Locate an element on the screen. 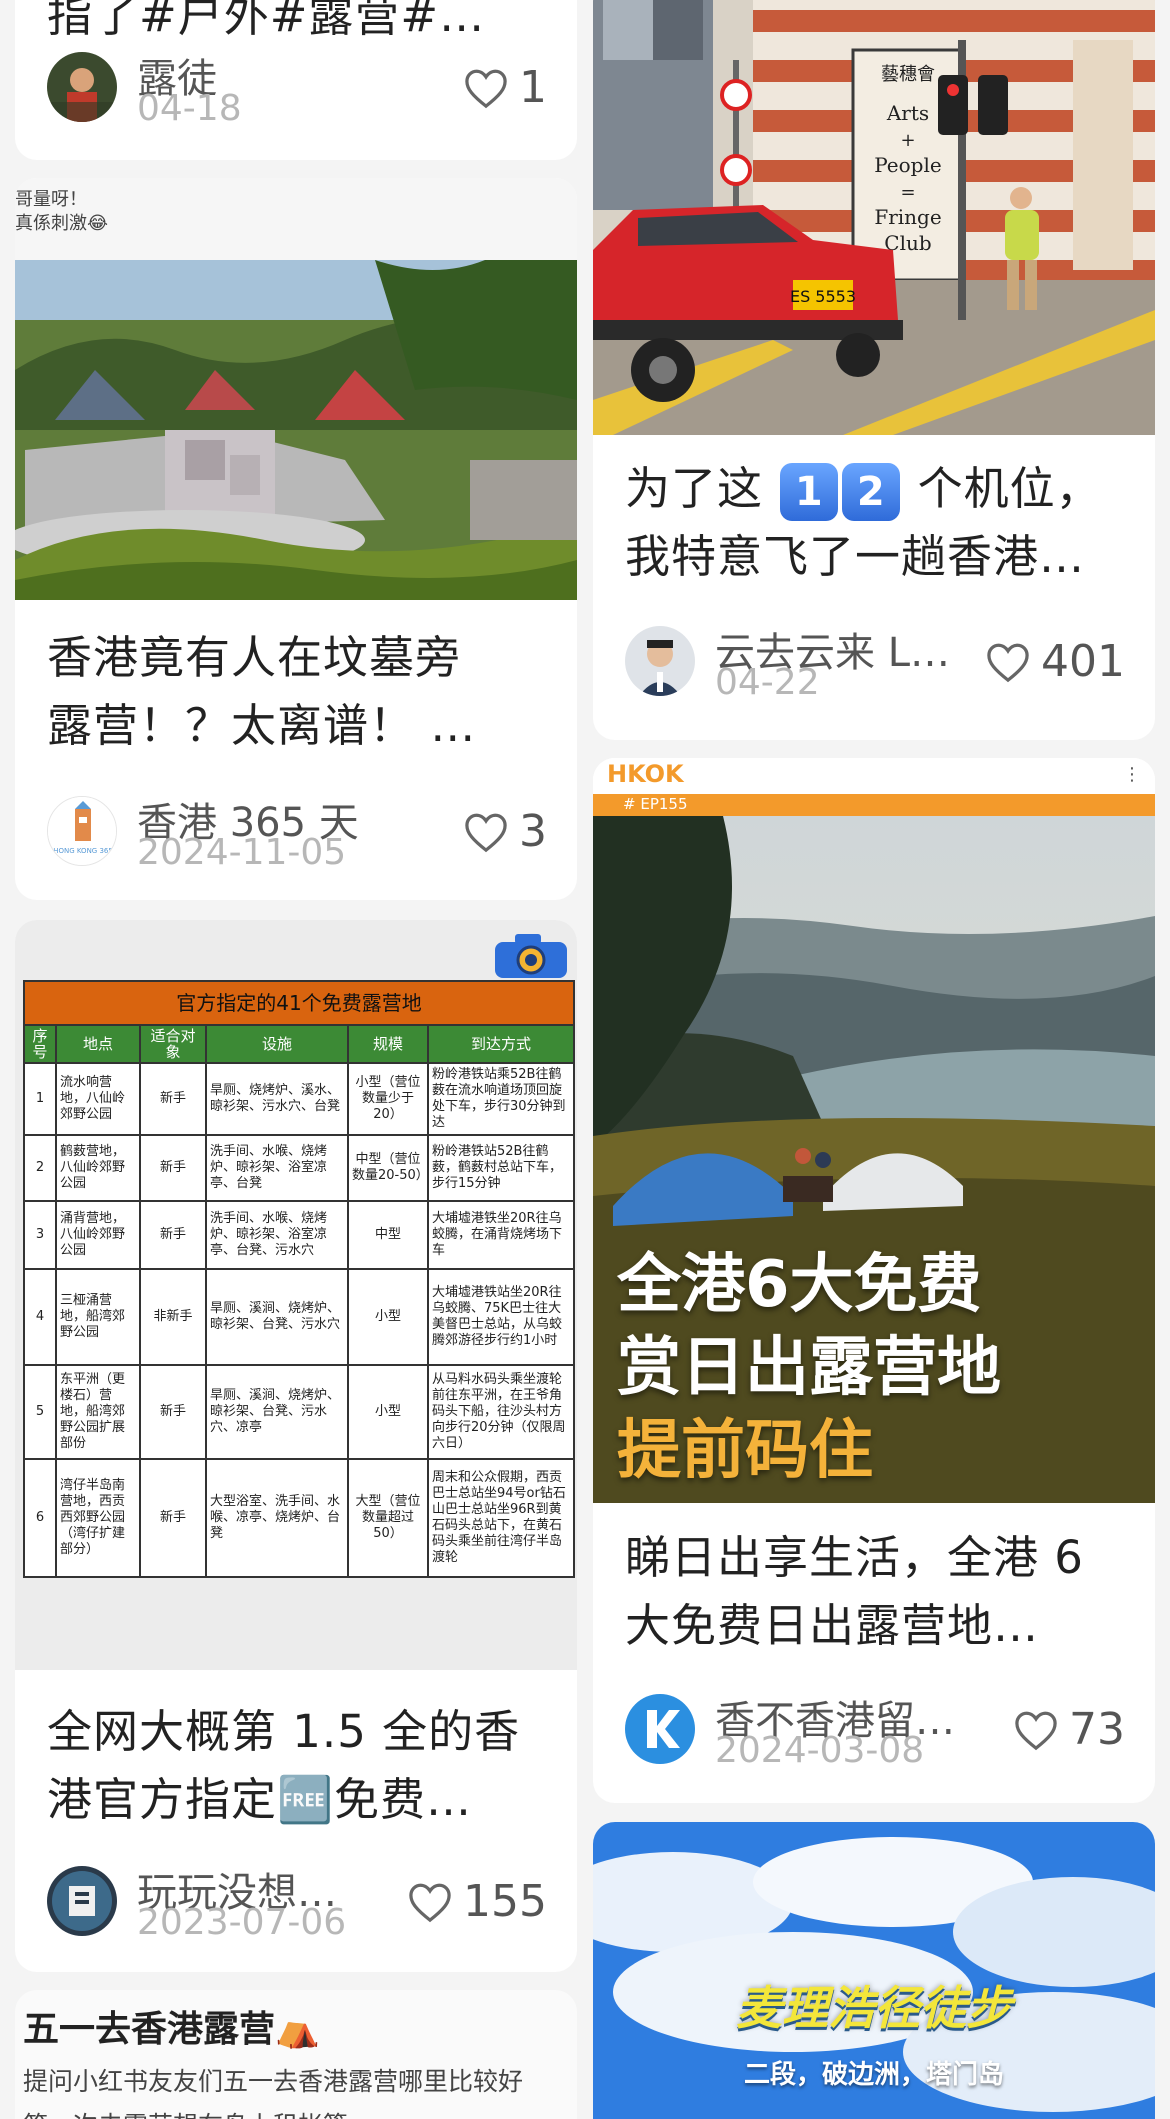 The height and width of the screenshot is (2119, 1170). note-cover-image: 麦理浩径徒步 二段，破边洲，塔门岛 is located at coordinates (874, 1970).